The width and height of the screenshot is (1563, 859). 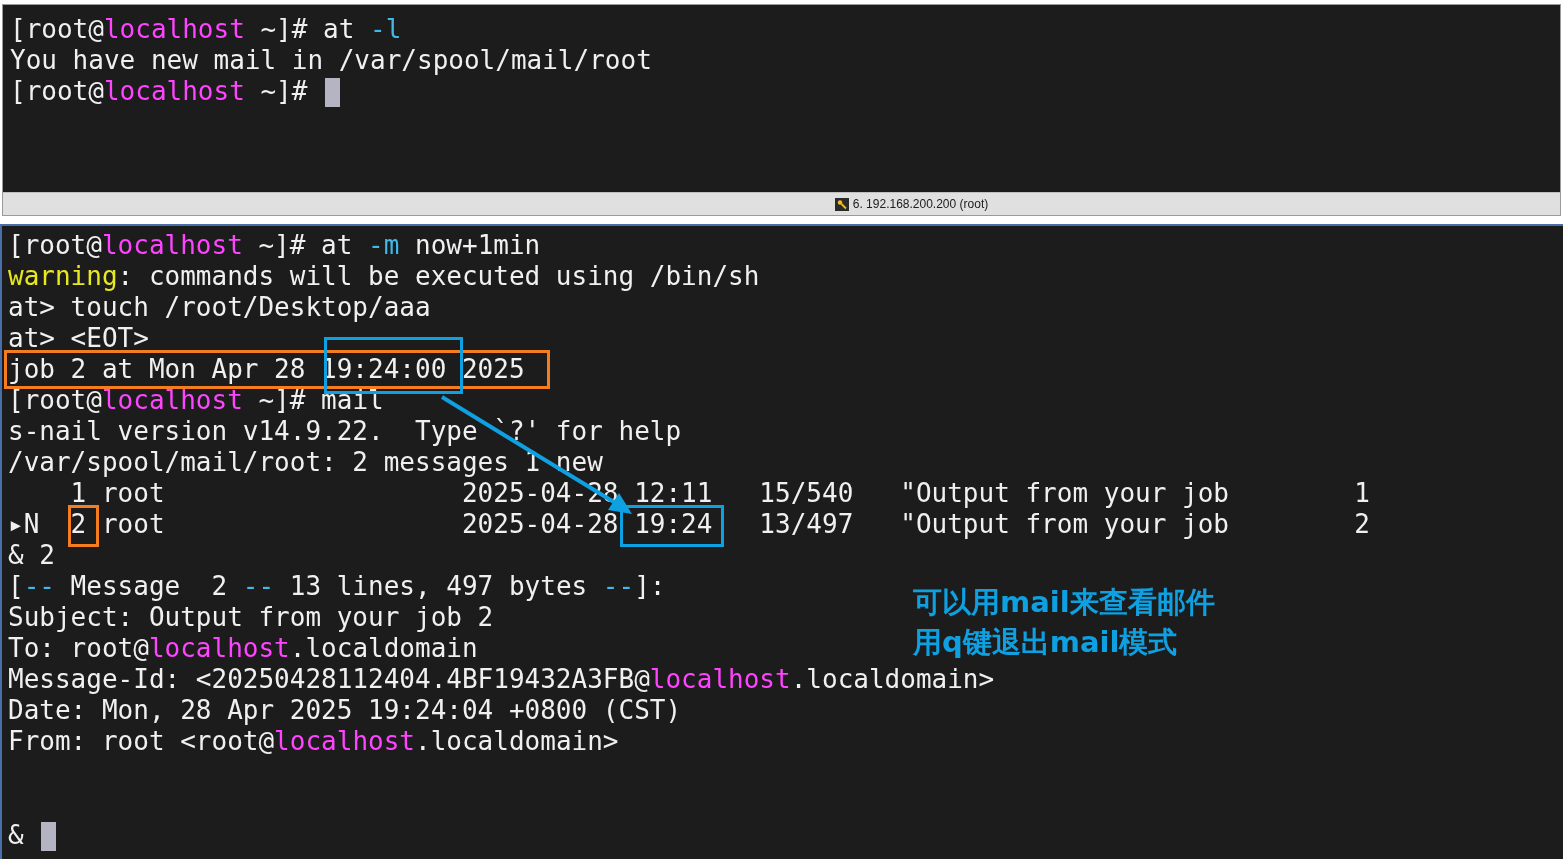 I want to click on terminal-line: [-- Message 2 -- 13 lines, 497 bytes --]:, so click(x=337, y=586).